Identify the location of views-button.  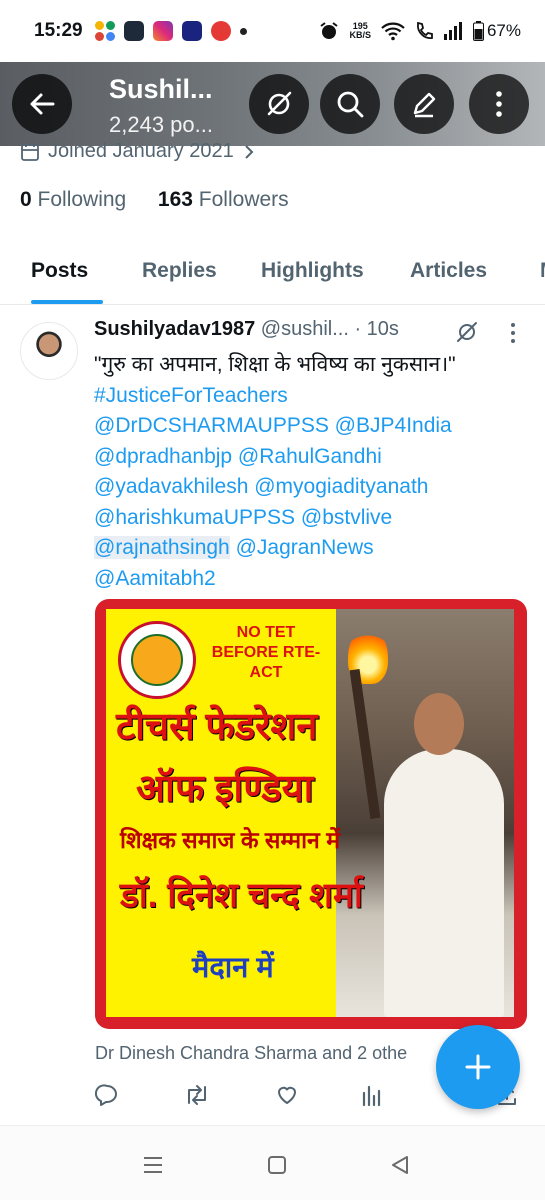
(372, 1095).